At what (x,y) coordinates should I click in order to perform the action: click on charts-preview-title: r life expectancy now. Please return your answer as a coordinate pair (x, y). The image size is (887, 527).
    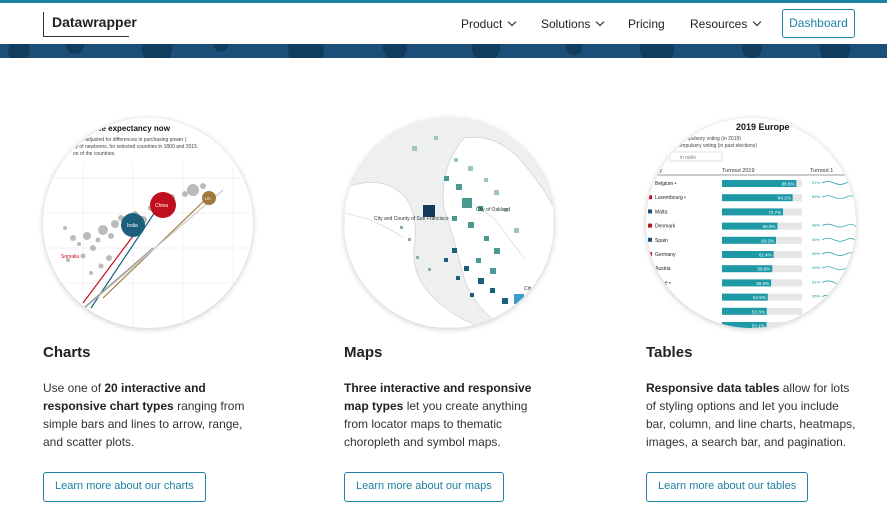
    Looking at the image, I should click on (130, 128).